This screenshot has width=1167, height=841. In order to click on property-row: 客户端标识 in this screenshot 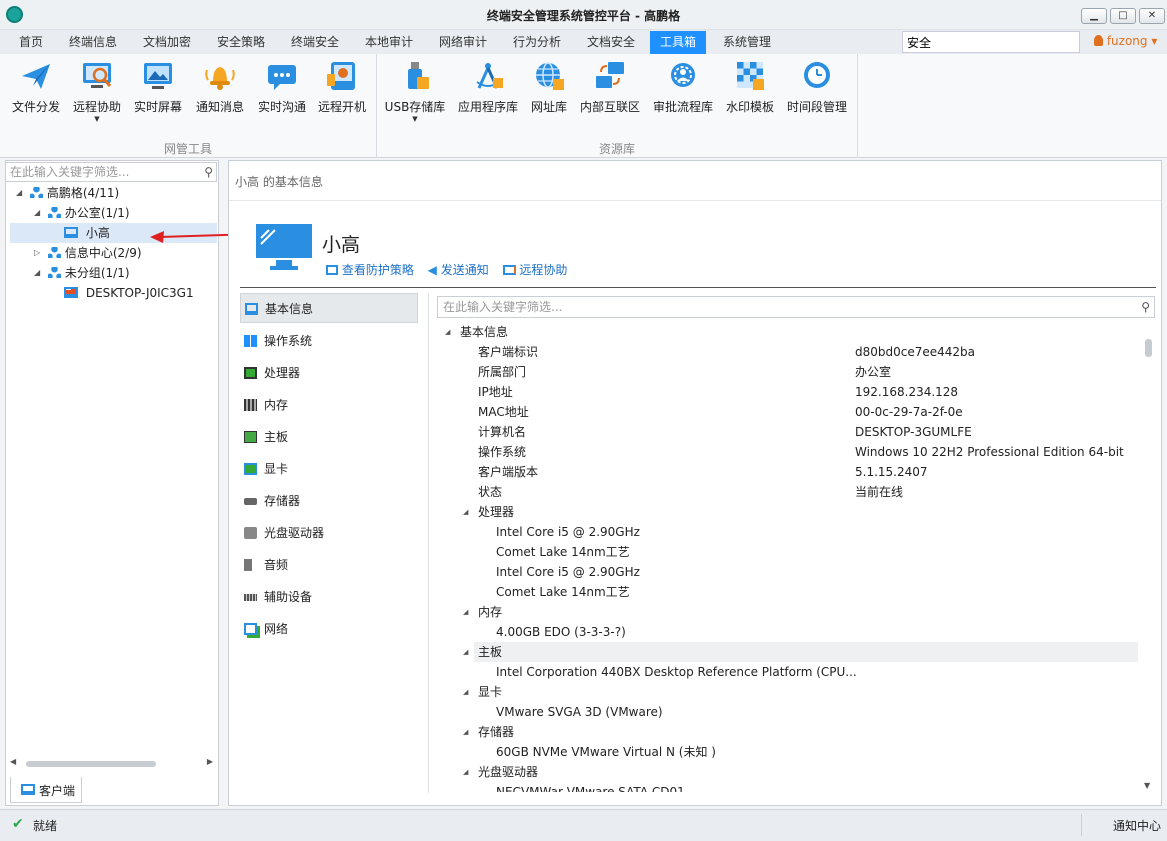, I will do `click(508, 352)`.